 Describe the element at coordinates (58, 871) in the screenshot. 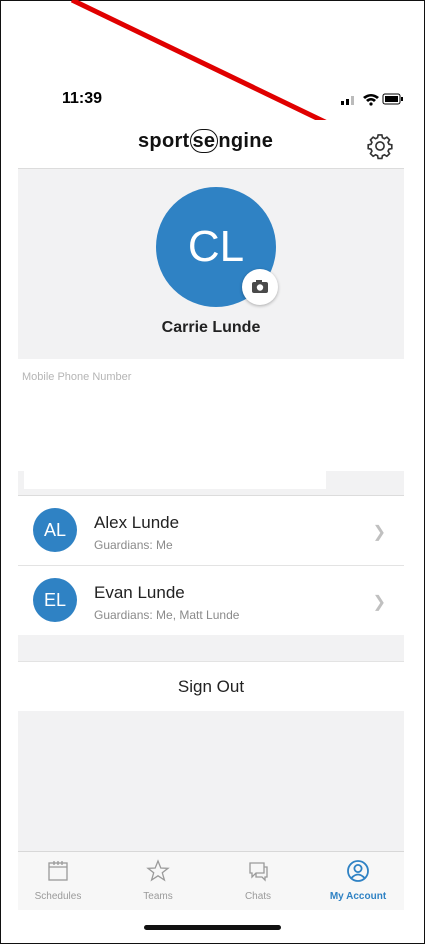

I see `calendar-icon` at that location.